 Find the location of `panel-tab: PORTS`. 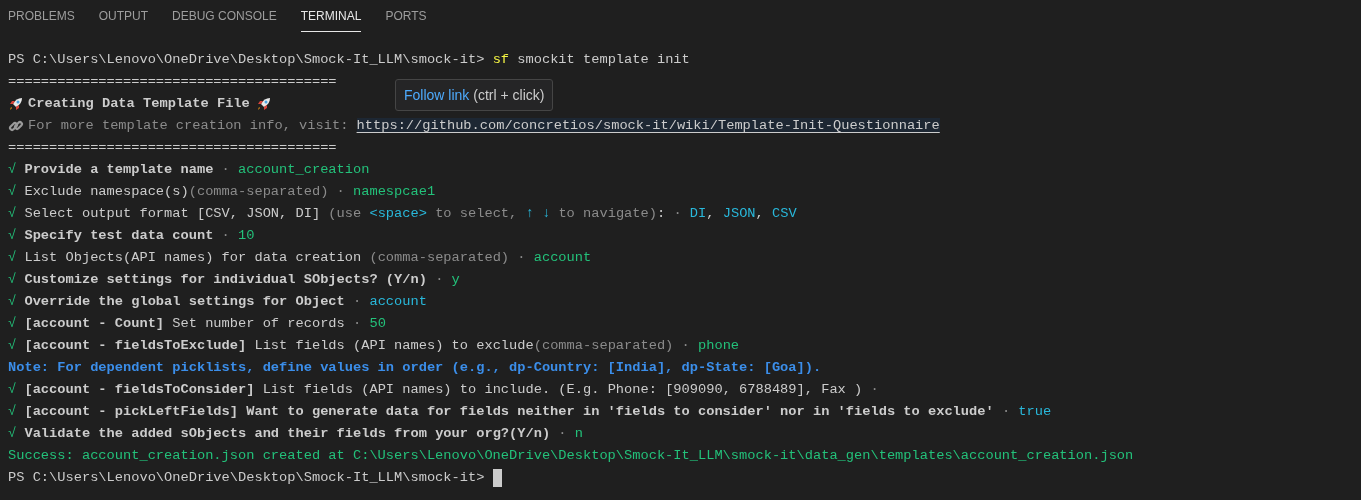

panel-tab: PORTS is located at coordinates (406, 16).